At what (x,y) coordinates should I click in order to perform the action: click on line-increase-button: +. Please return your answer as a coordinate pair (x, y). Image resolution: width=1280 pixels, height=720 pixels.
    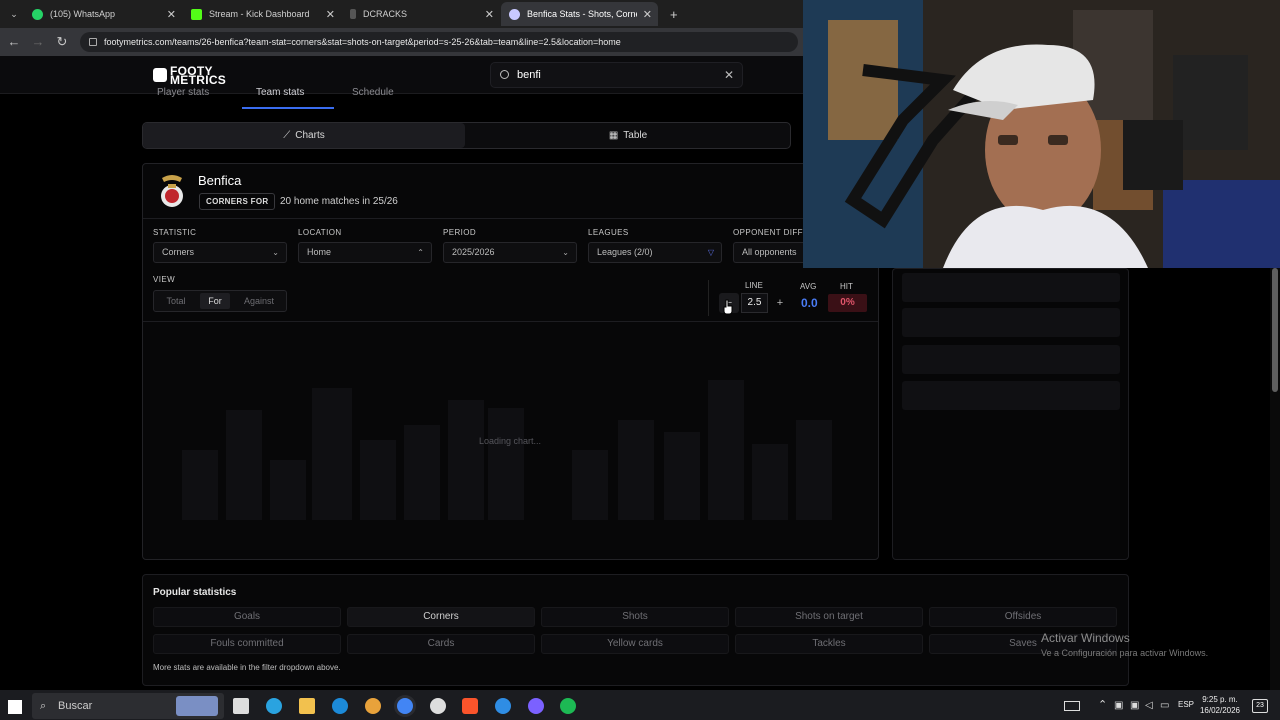
    Looking at the image, I should click on (780, 303).